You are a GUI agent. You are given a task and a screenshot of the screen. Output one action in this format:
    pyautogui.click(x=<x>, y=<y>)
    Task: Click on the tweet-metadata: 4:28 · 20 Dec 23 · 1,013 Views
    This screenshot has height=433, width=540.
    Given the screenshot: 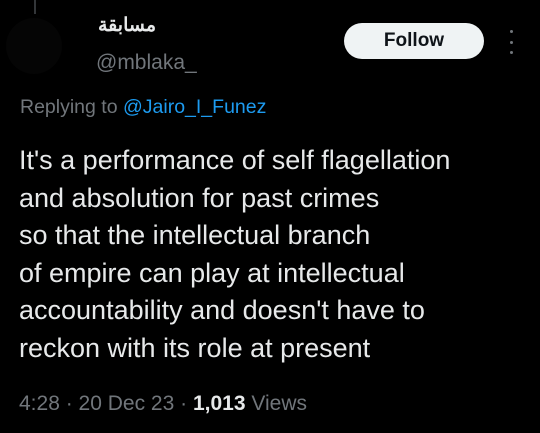 What is the action you would take?
    pyautogui.click(x=163, y=404)
    